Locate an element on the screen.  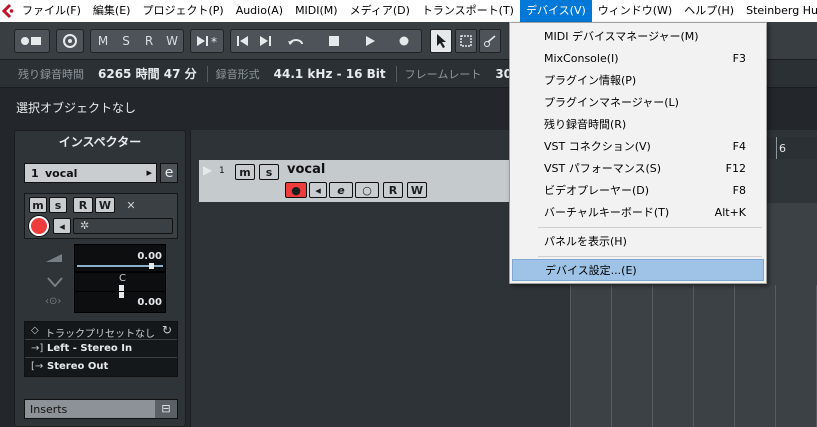
reset-preset-icon: ↻ is located at coordinates (167, 330).